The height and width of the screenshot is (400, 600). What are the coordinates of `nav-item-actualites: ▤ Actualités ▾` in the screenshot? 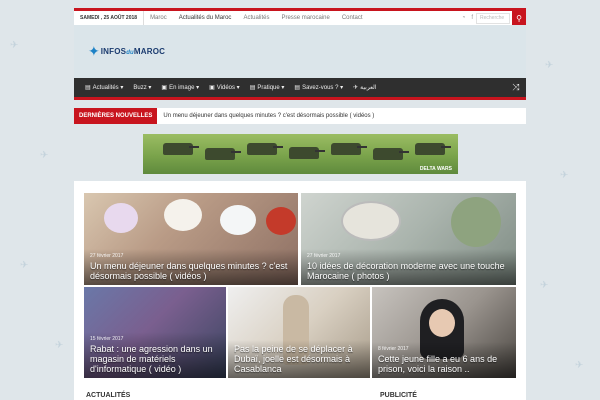 It's located at (104, 87).